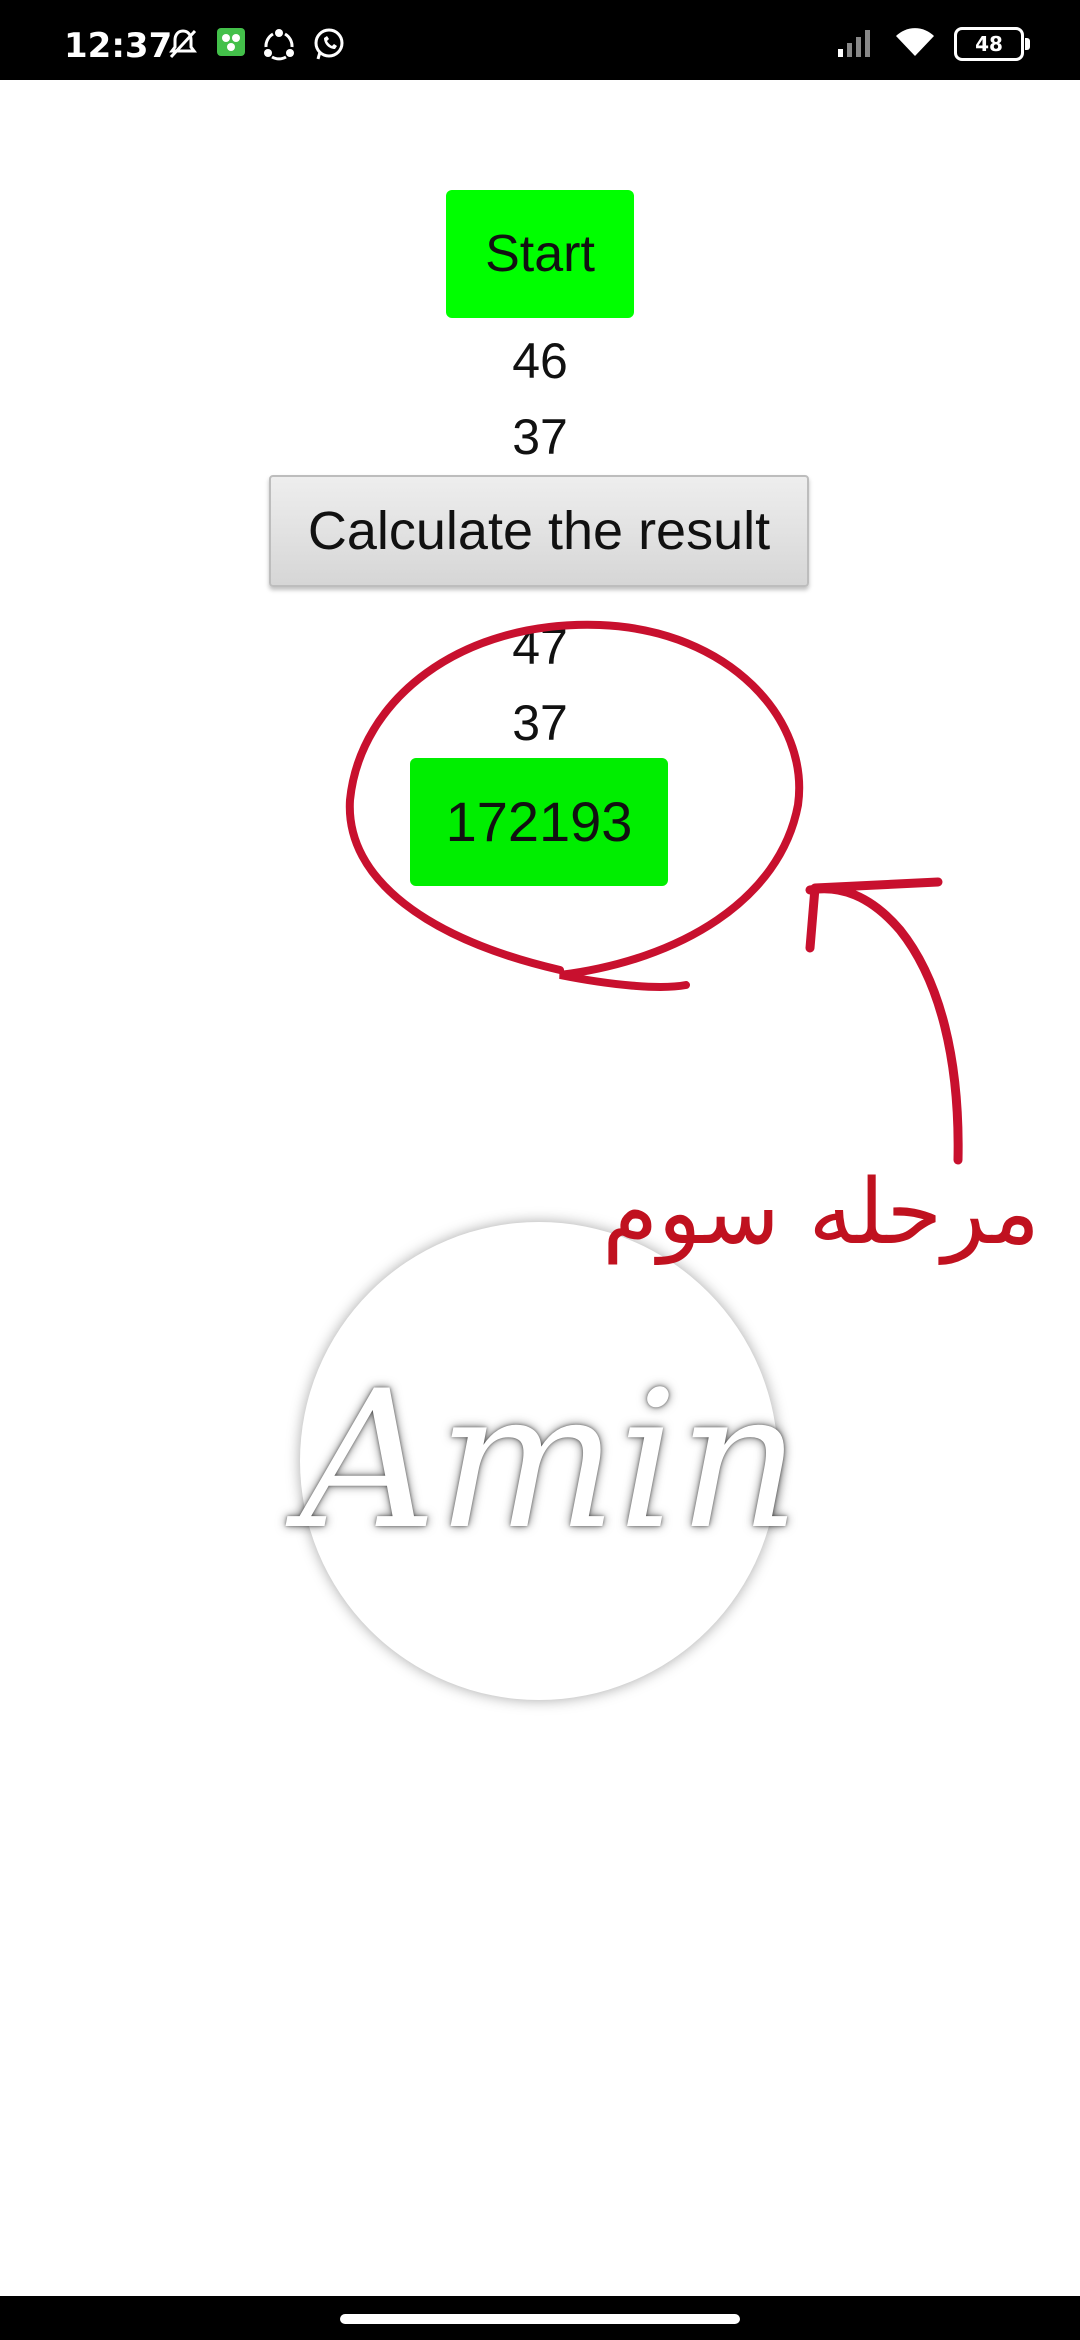 The image size is (1080, 2340). Describe the element at coordinates (540, 437) in the screenshot. I see `number-b: 37` at that location.